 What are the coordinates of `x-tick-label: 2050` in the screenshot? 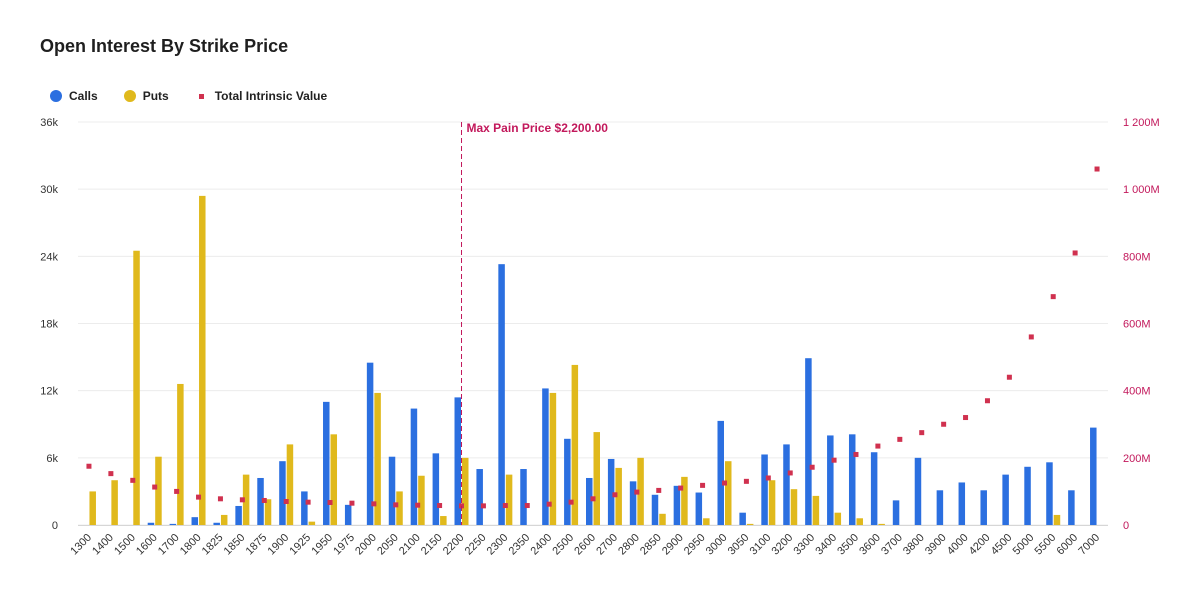 It's located at (388, 545).